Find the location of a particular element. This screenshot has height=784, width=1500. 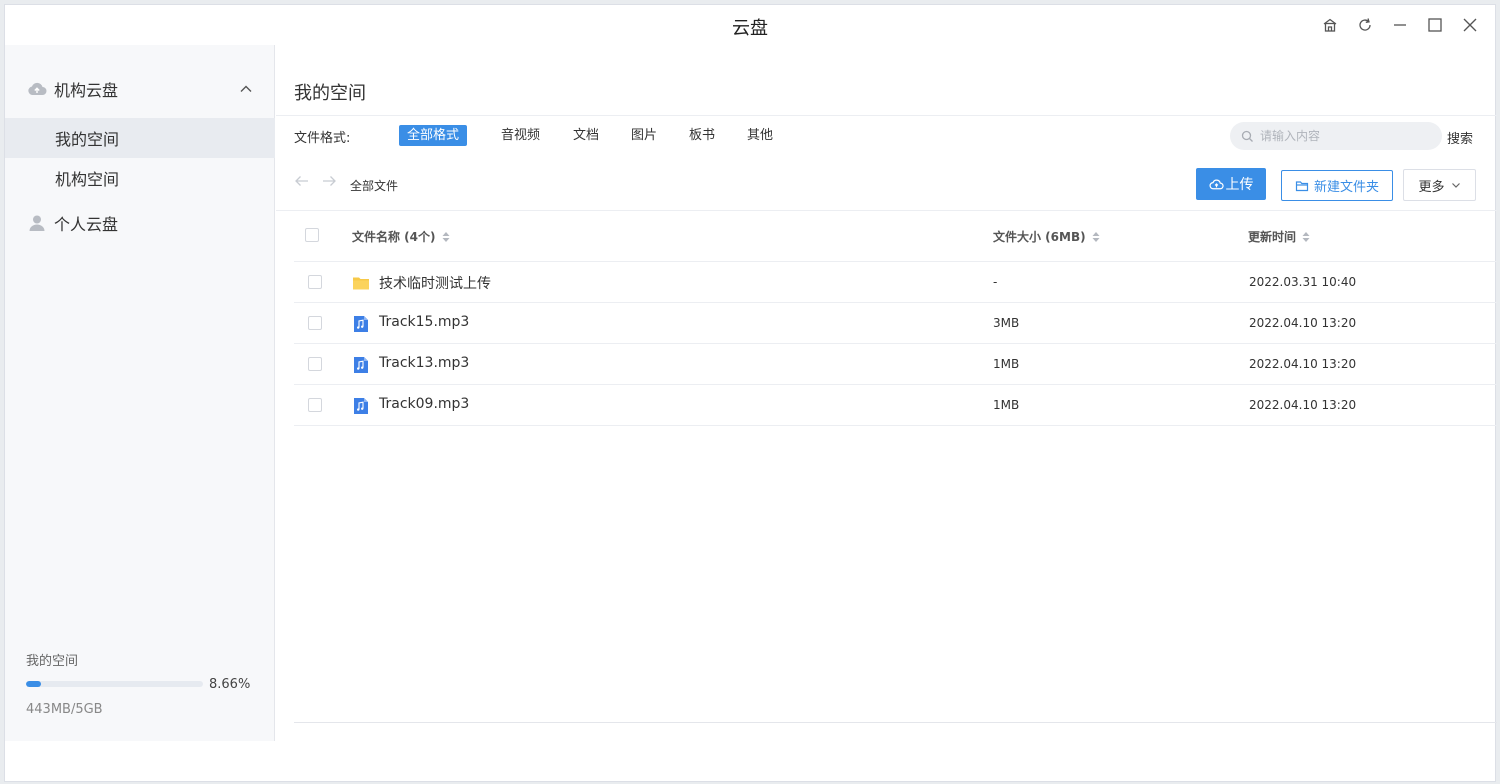

forward-arrow-icon is located at coordinates (329, 181).